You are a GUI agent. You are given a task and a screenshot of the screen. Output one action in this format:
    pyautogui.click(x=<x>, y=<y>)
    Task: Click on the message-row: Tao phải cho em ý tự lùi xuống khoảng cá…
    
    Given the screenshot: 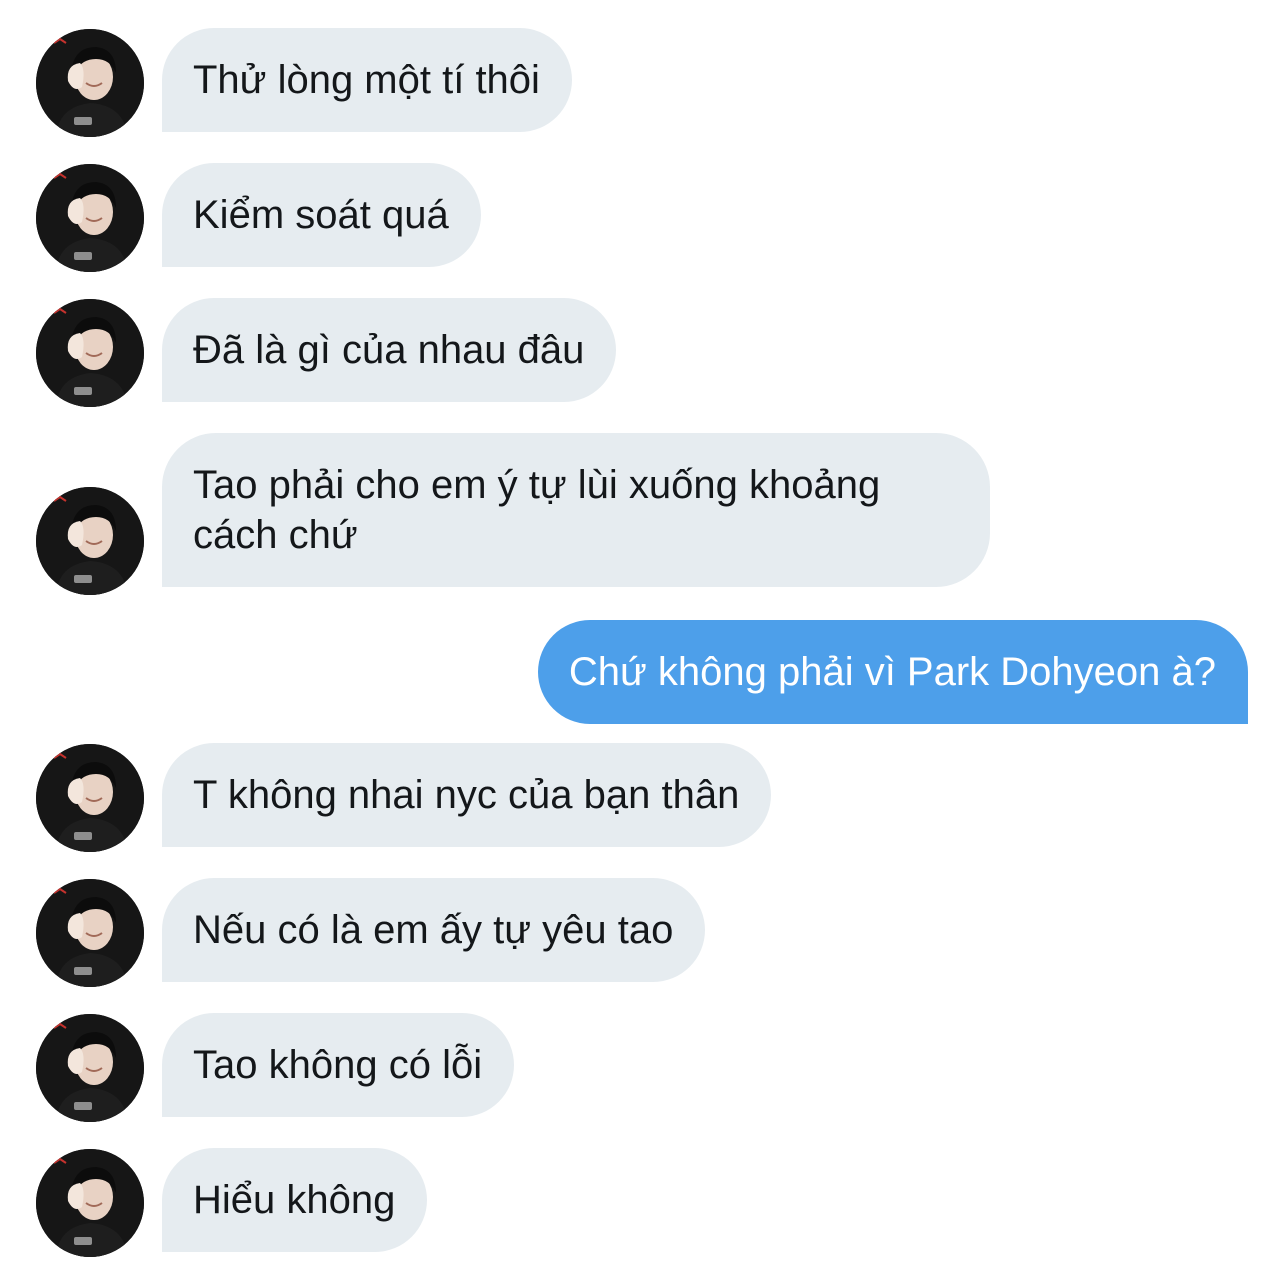 What is the action you would take?
    pyautogui.click(x=642, y=514)
    